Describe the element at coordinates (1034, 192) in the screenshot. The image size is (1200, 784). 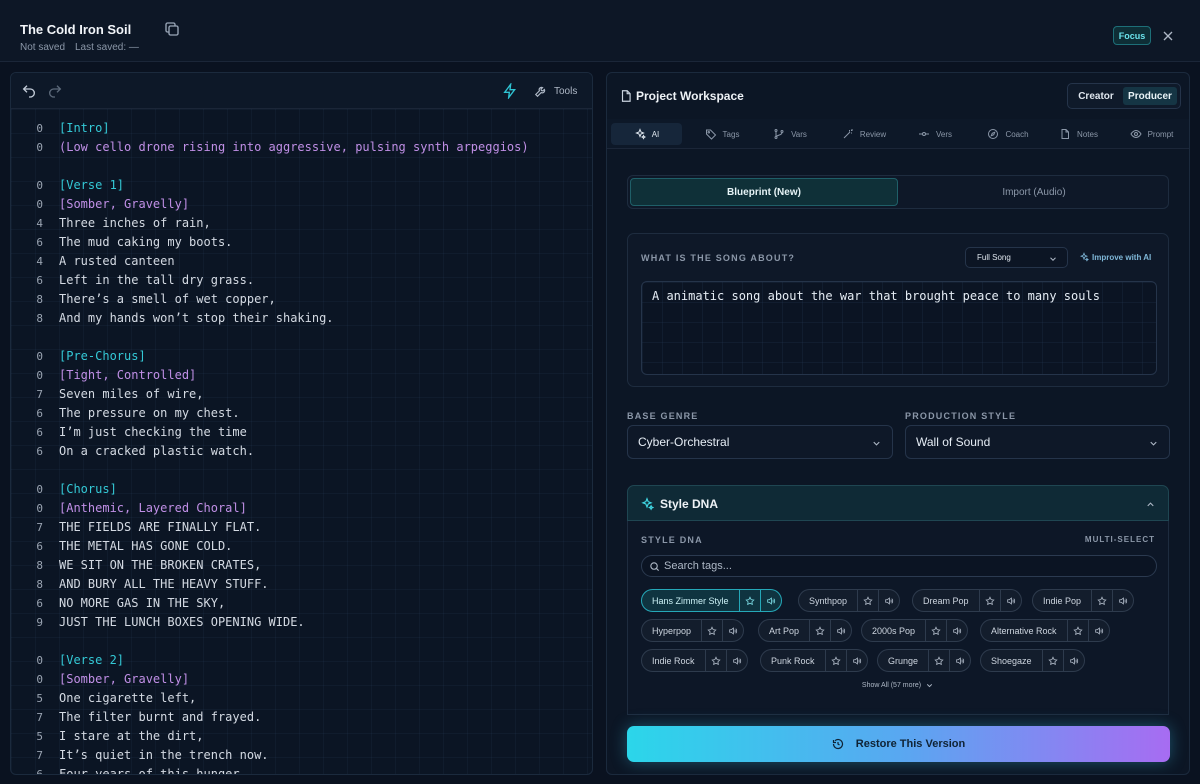
I see `import-audio-tab: Import (Audio)` at that location.